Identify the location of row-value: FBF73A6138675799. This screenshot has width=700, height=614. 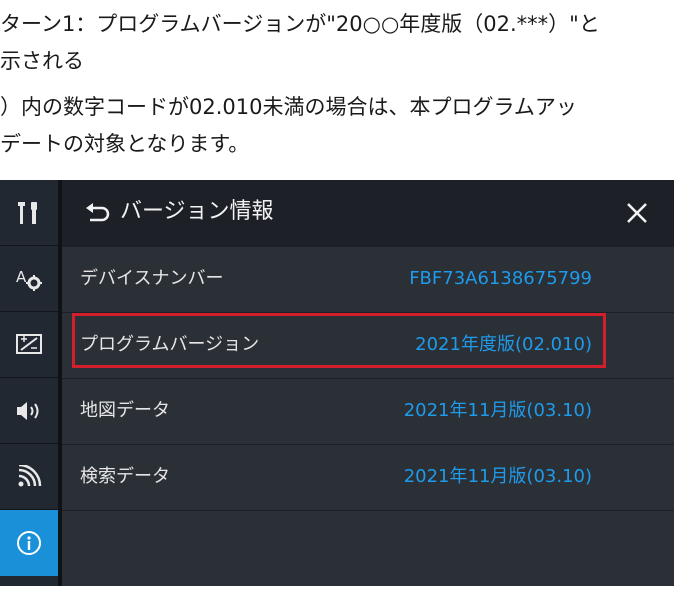
(500, 278).